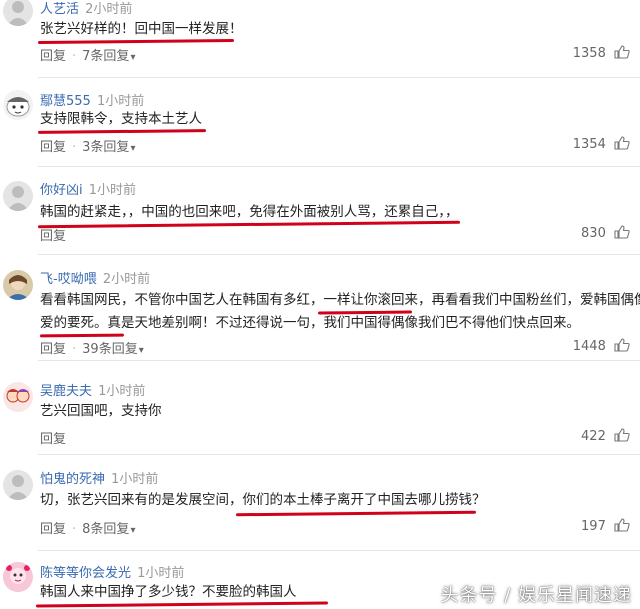 The width and height of the screenshot is (640, 609). I want to click on comment-item: 人艺活 2小时前 张艺兴好样的！回中国一样发展！ 回复 · 7条回复▾ 1358, so click(320, 39).